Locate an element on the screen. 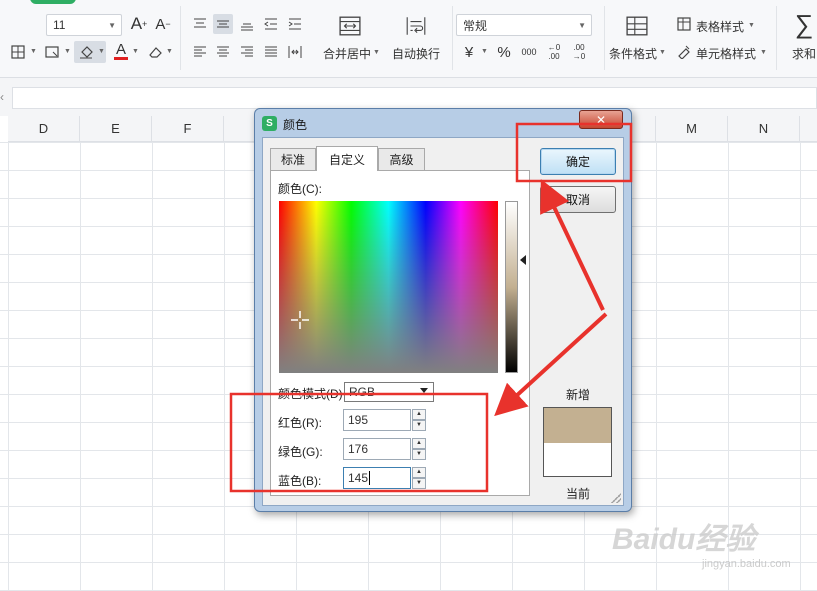 This screenshot has height=591, width=817. blue-stepper: ▲ ▼ is located at coordinates (419, 478).